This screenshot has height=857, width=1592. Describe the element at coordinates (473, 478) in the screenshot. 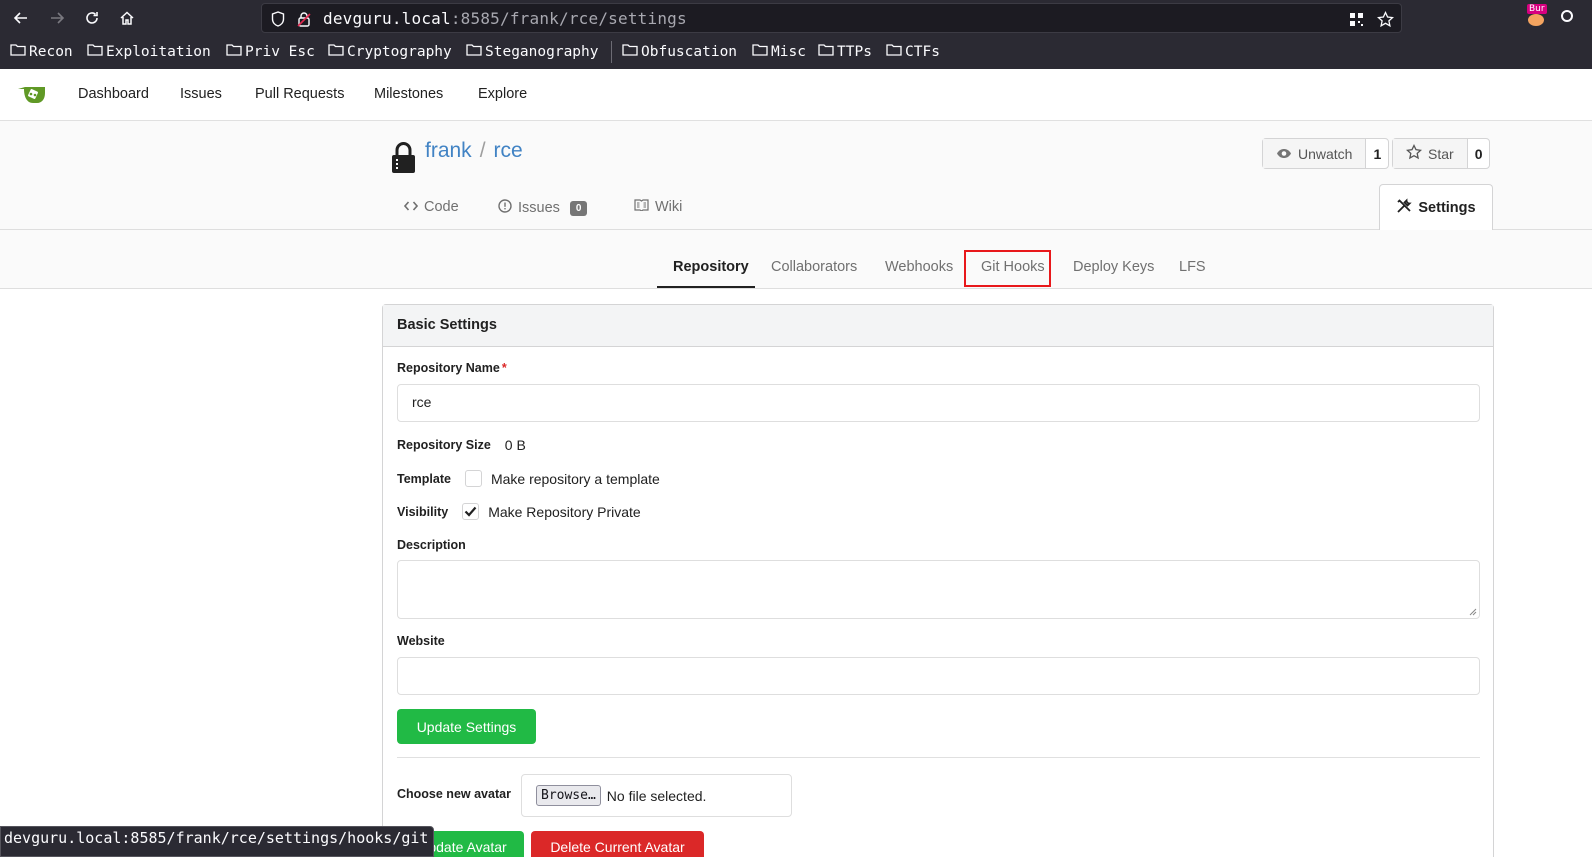

I see `template-checkbox` at that location.